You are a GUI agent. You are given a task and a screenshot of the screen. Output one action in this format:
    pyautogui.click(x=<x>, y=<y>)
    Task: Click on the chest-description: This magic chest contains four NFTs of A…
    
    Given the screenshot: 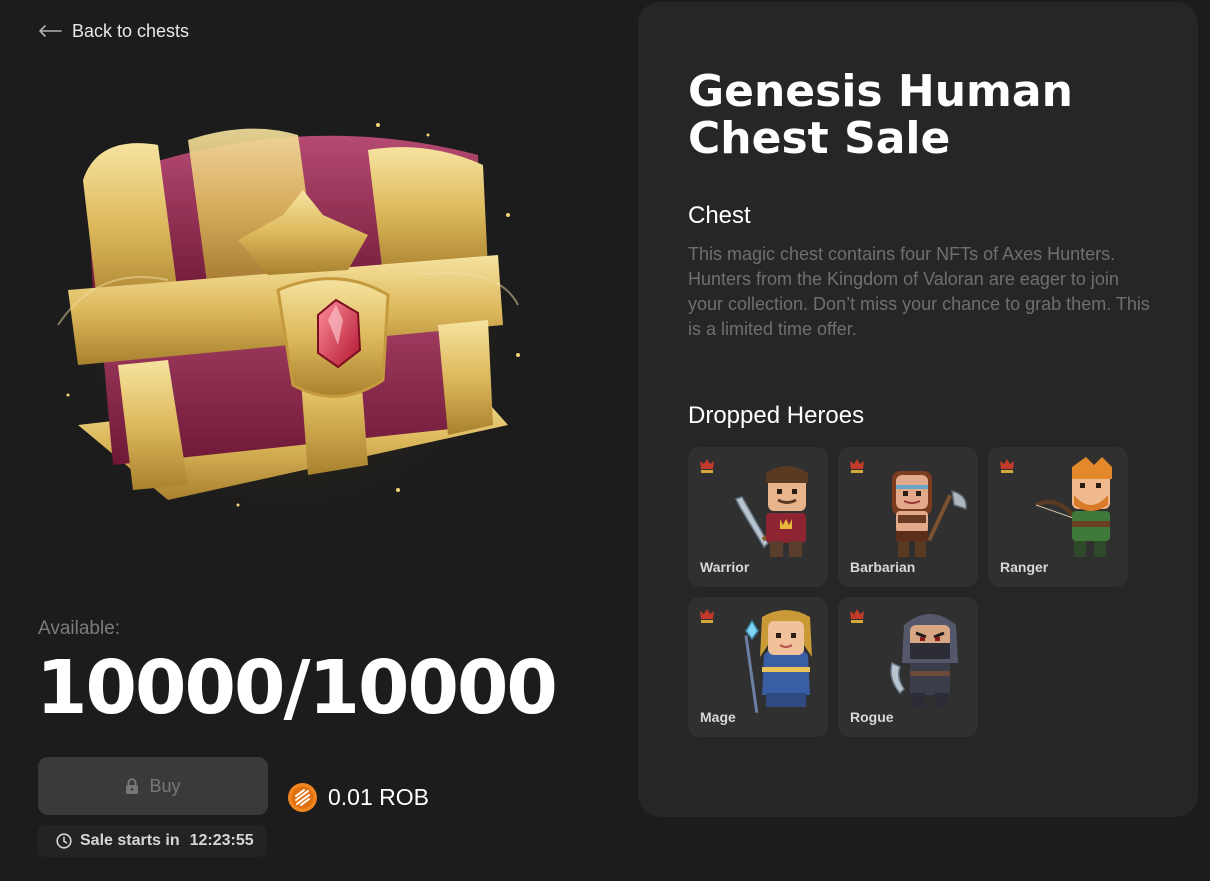 What is the action you would take?
    pyautogui.click(x=919, y=291)
    